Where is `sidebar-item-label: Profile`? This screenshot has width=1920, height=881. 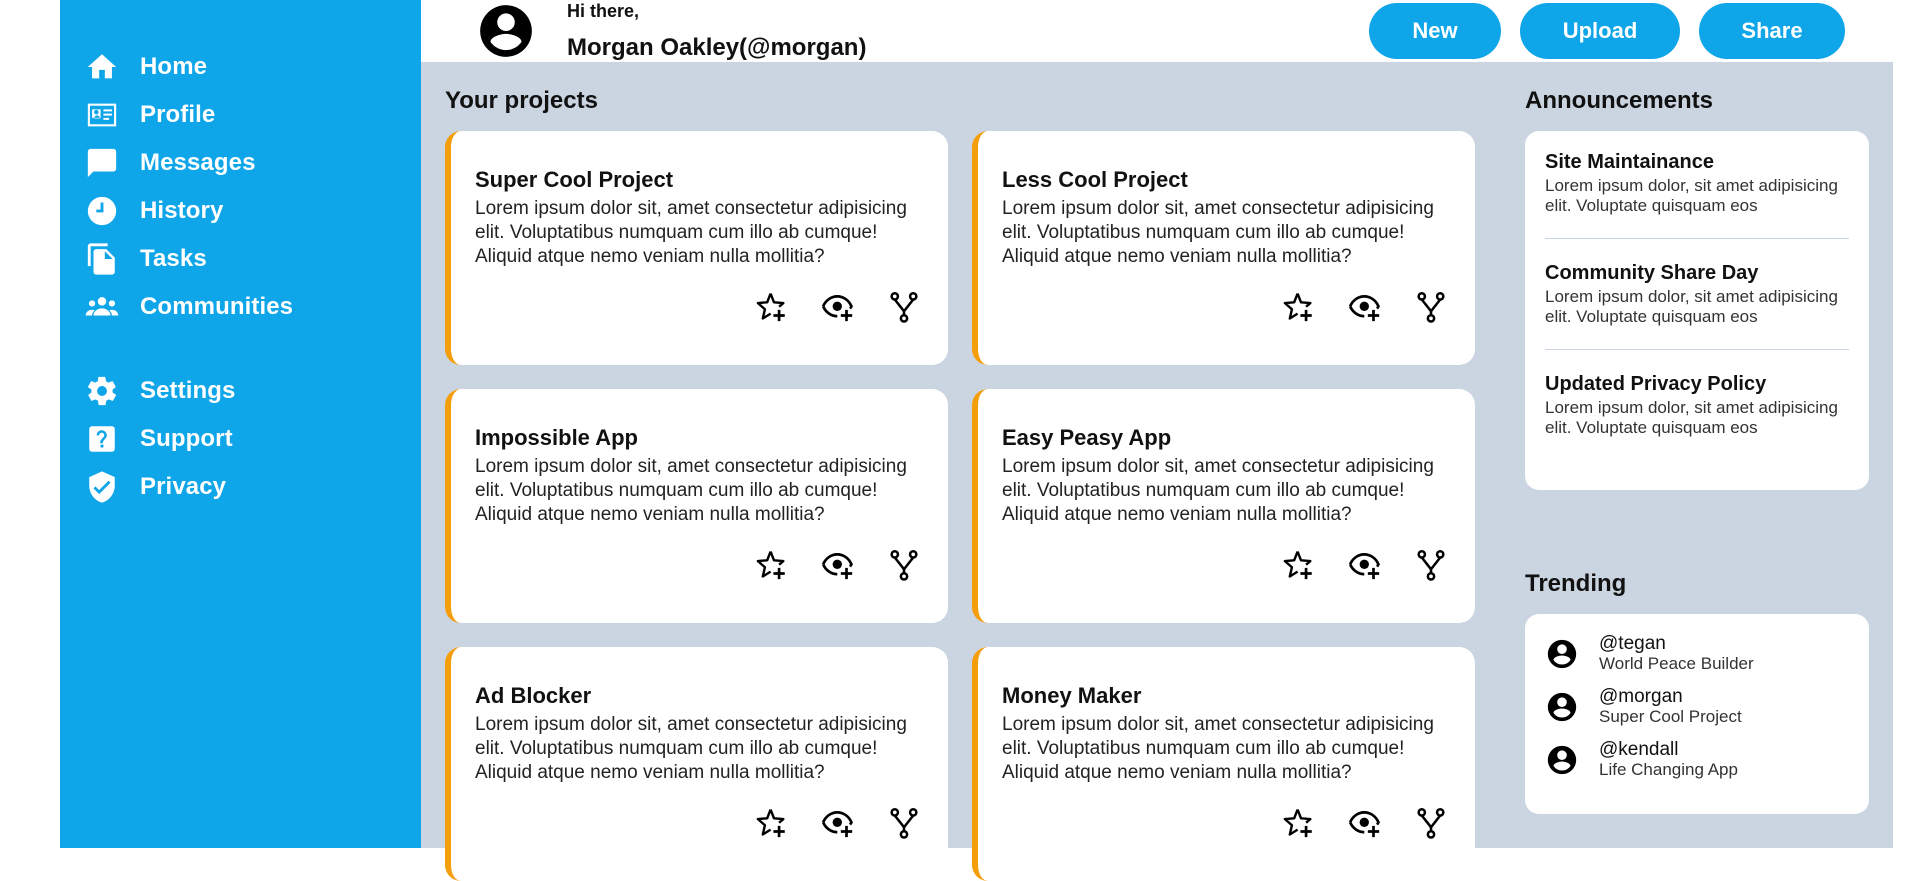
sidebar-item-label: Profile is located at coordinates (178, 114).